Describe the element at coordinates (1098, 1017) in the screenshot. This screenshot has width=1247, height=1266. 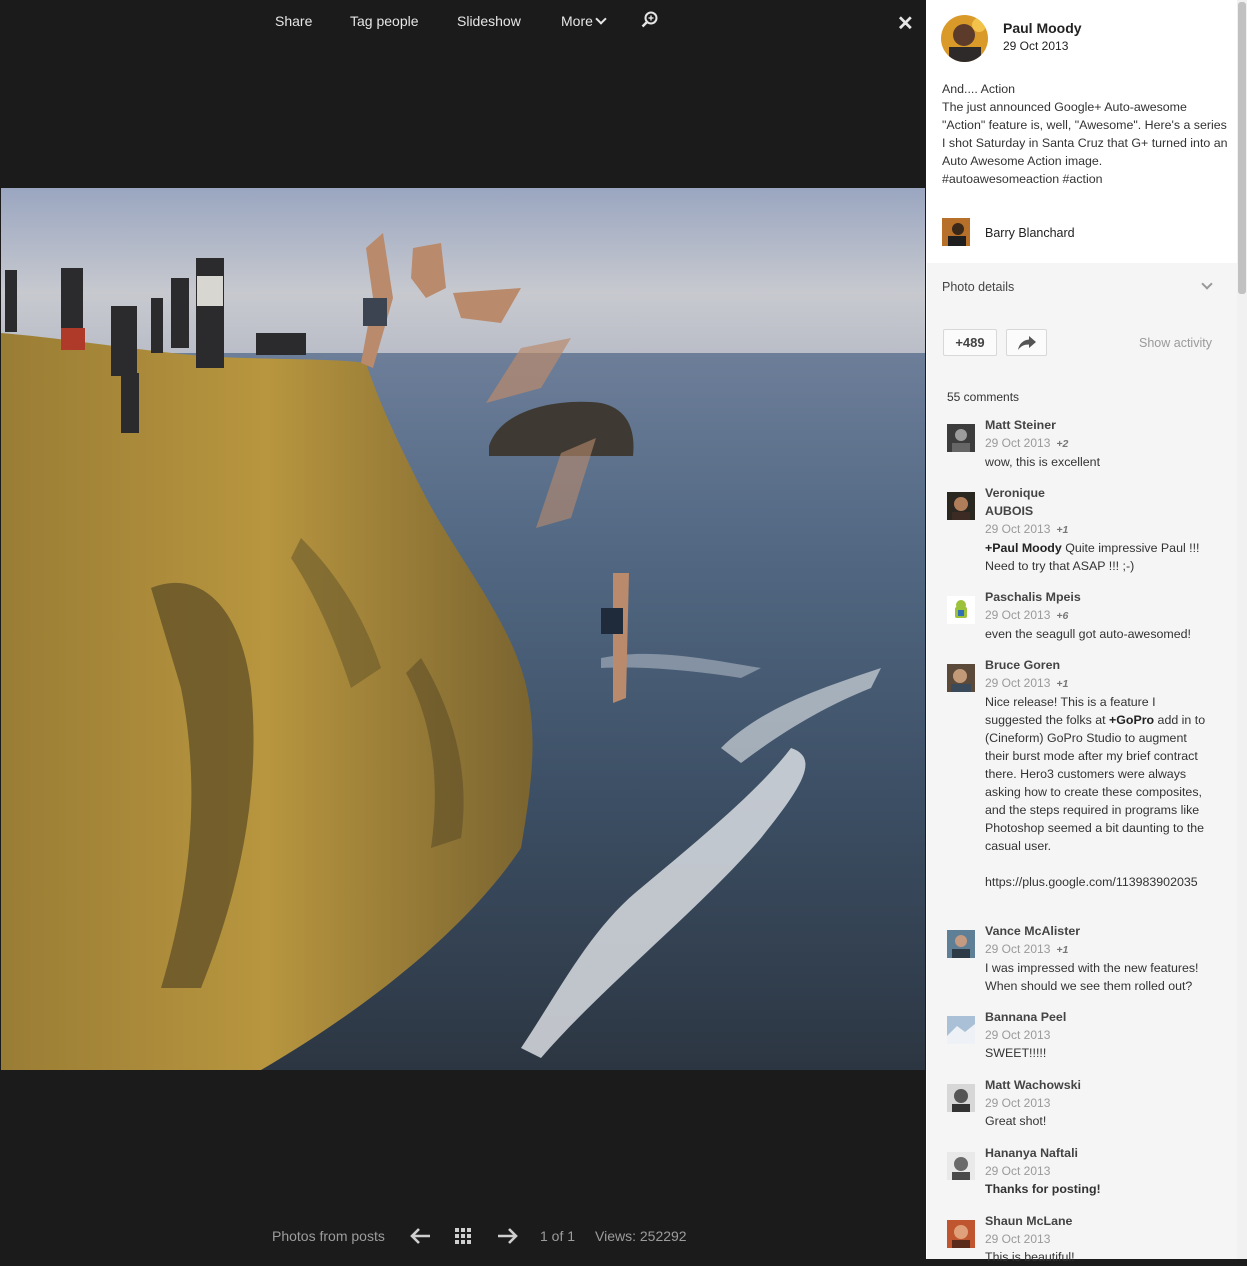
I see `commenter-name: Bannana Peel` at that location.